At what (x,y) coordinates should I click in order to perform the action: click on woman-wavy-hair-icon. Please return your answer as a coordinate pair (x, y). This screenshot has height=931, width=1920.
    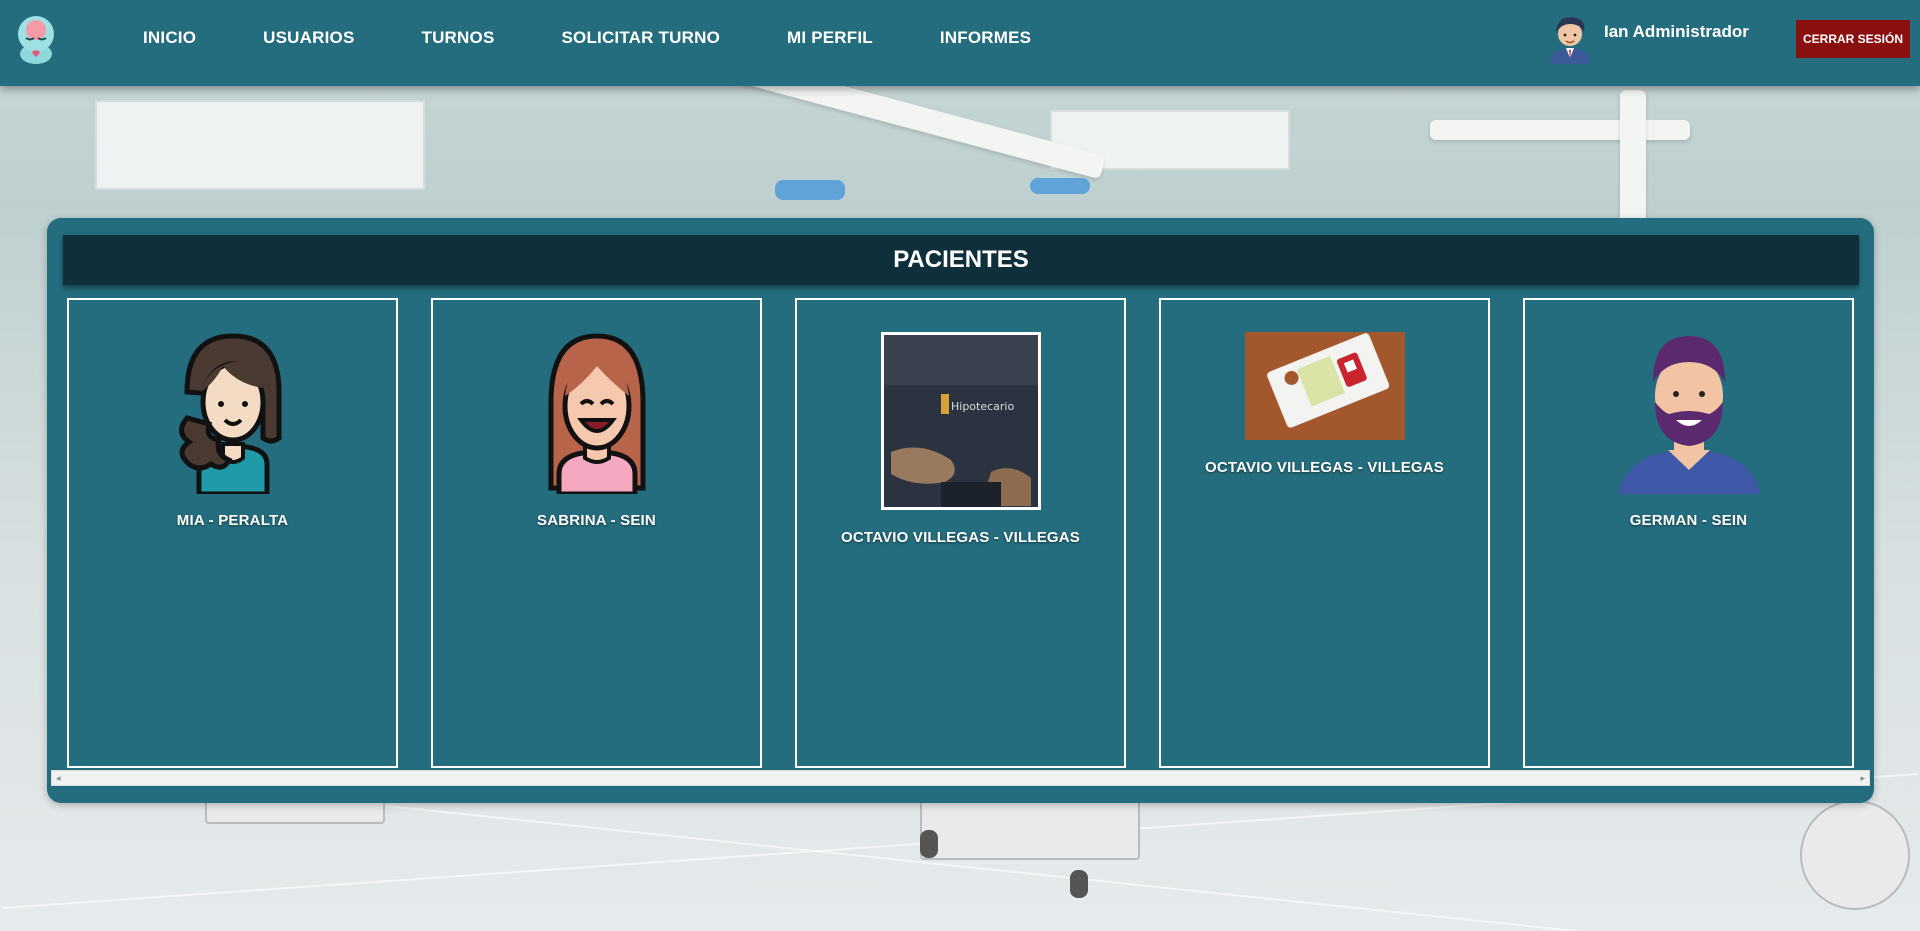
    Looking at the image, I should click on (233, 415).